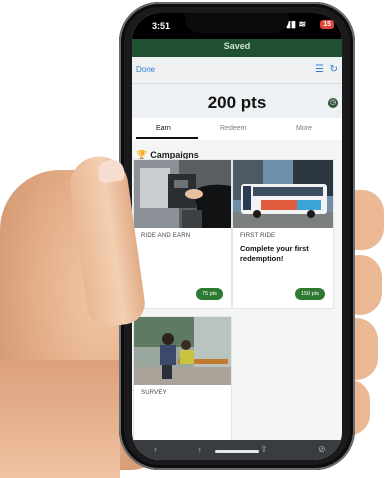 The width and height of the screenshot is (392, 478). I want to click on campaign-photo-fare-machine, so click(182, 194).